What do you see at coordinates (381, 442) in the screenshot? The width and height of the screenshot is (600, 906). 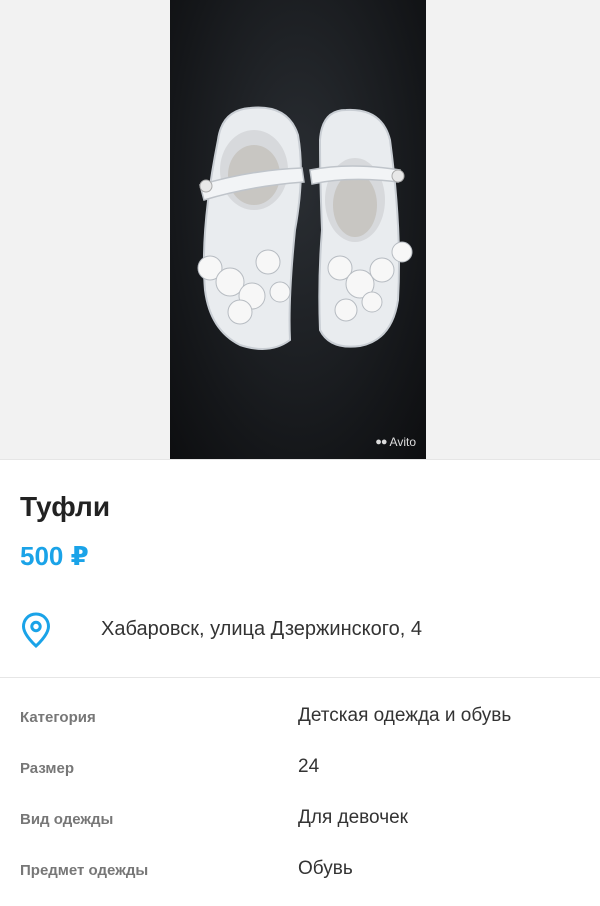 I see `avito-logo-icon: ●●` at bounding box center [381, 442].